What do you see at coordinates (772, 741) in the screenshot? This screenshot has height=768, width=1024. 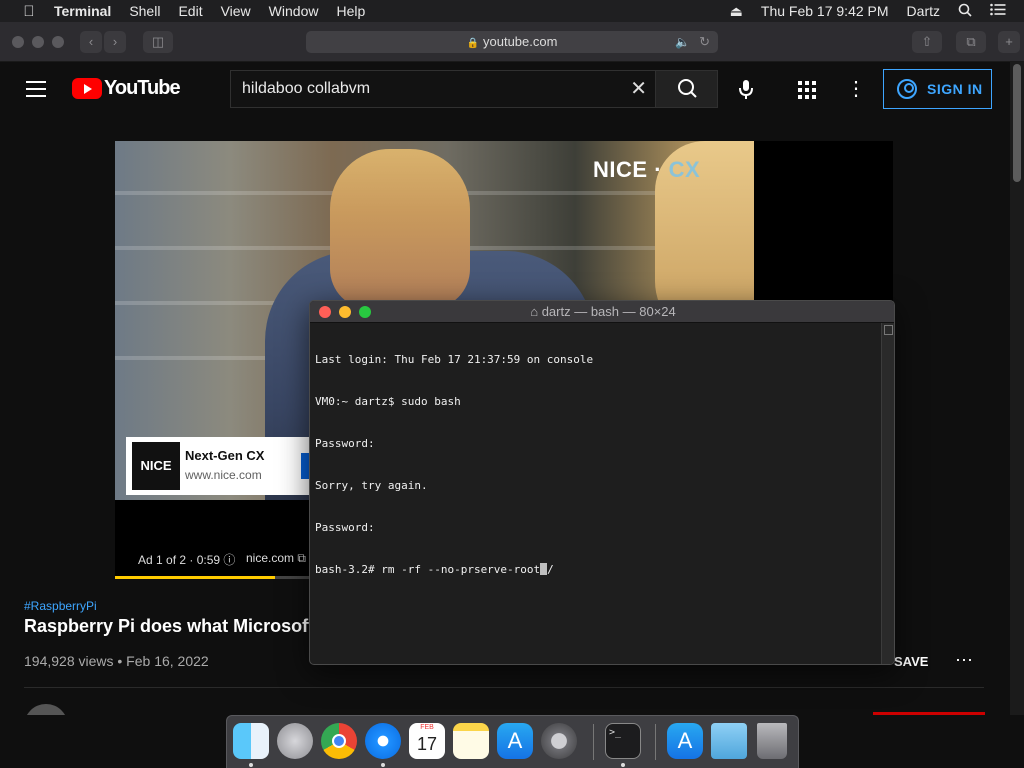 I see `trash-icon` at bounding box center [772, 741].